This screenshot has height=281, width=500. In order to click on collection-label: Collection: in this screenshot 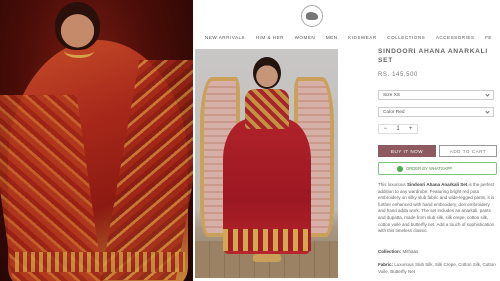, I will do `click(390, 251)`.